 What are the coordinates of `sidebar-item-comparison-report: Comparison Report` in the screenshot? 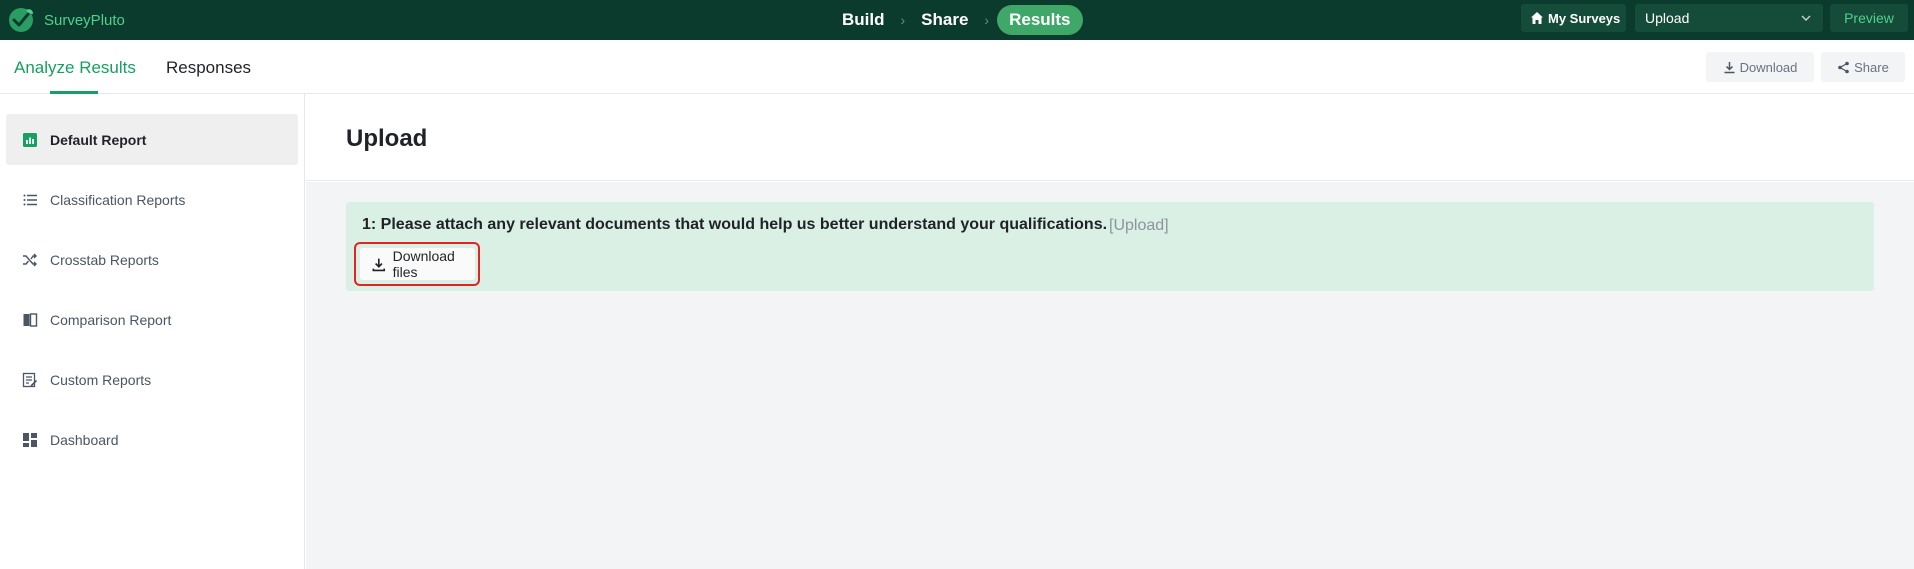 It's located at (152, 319).